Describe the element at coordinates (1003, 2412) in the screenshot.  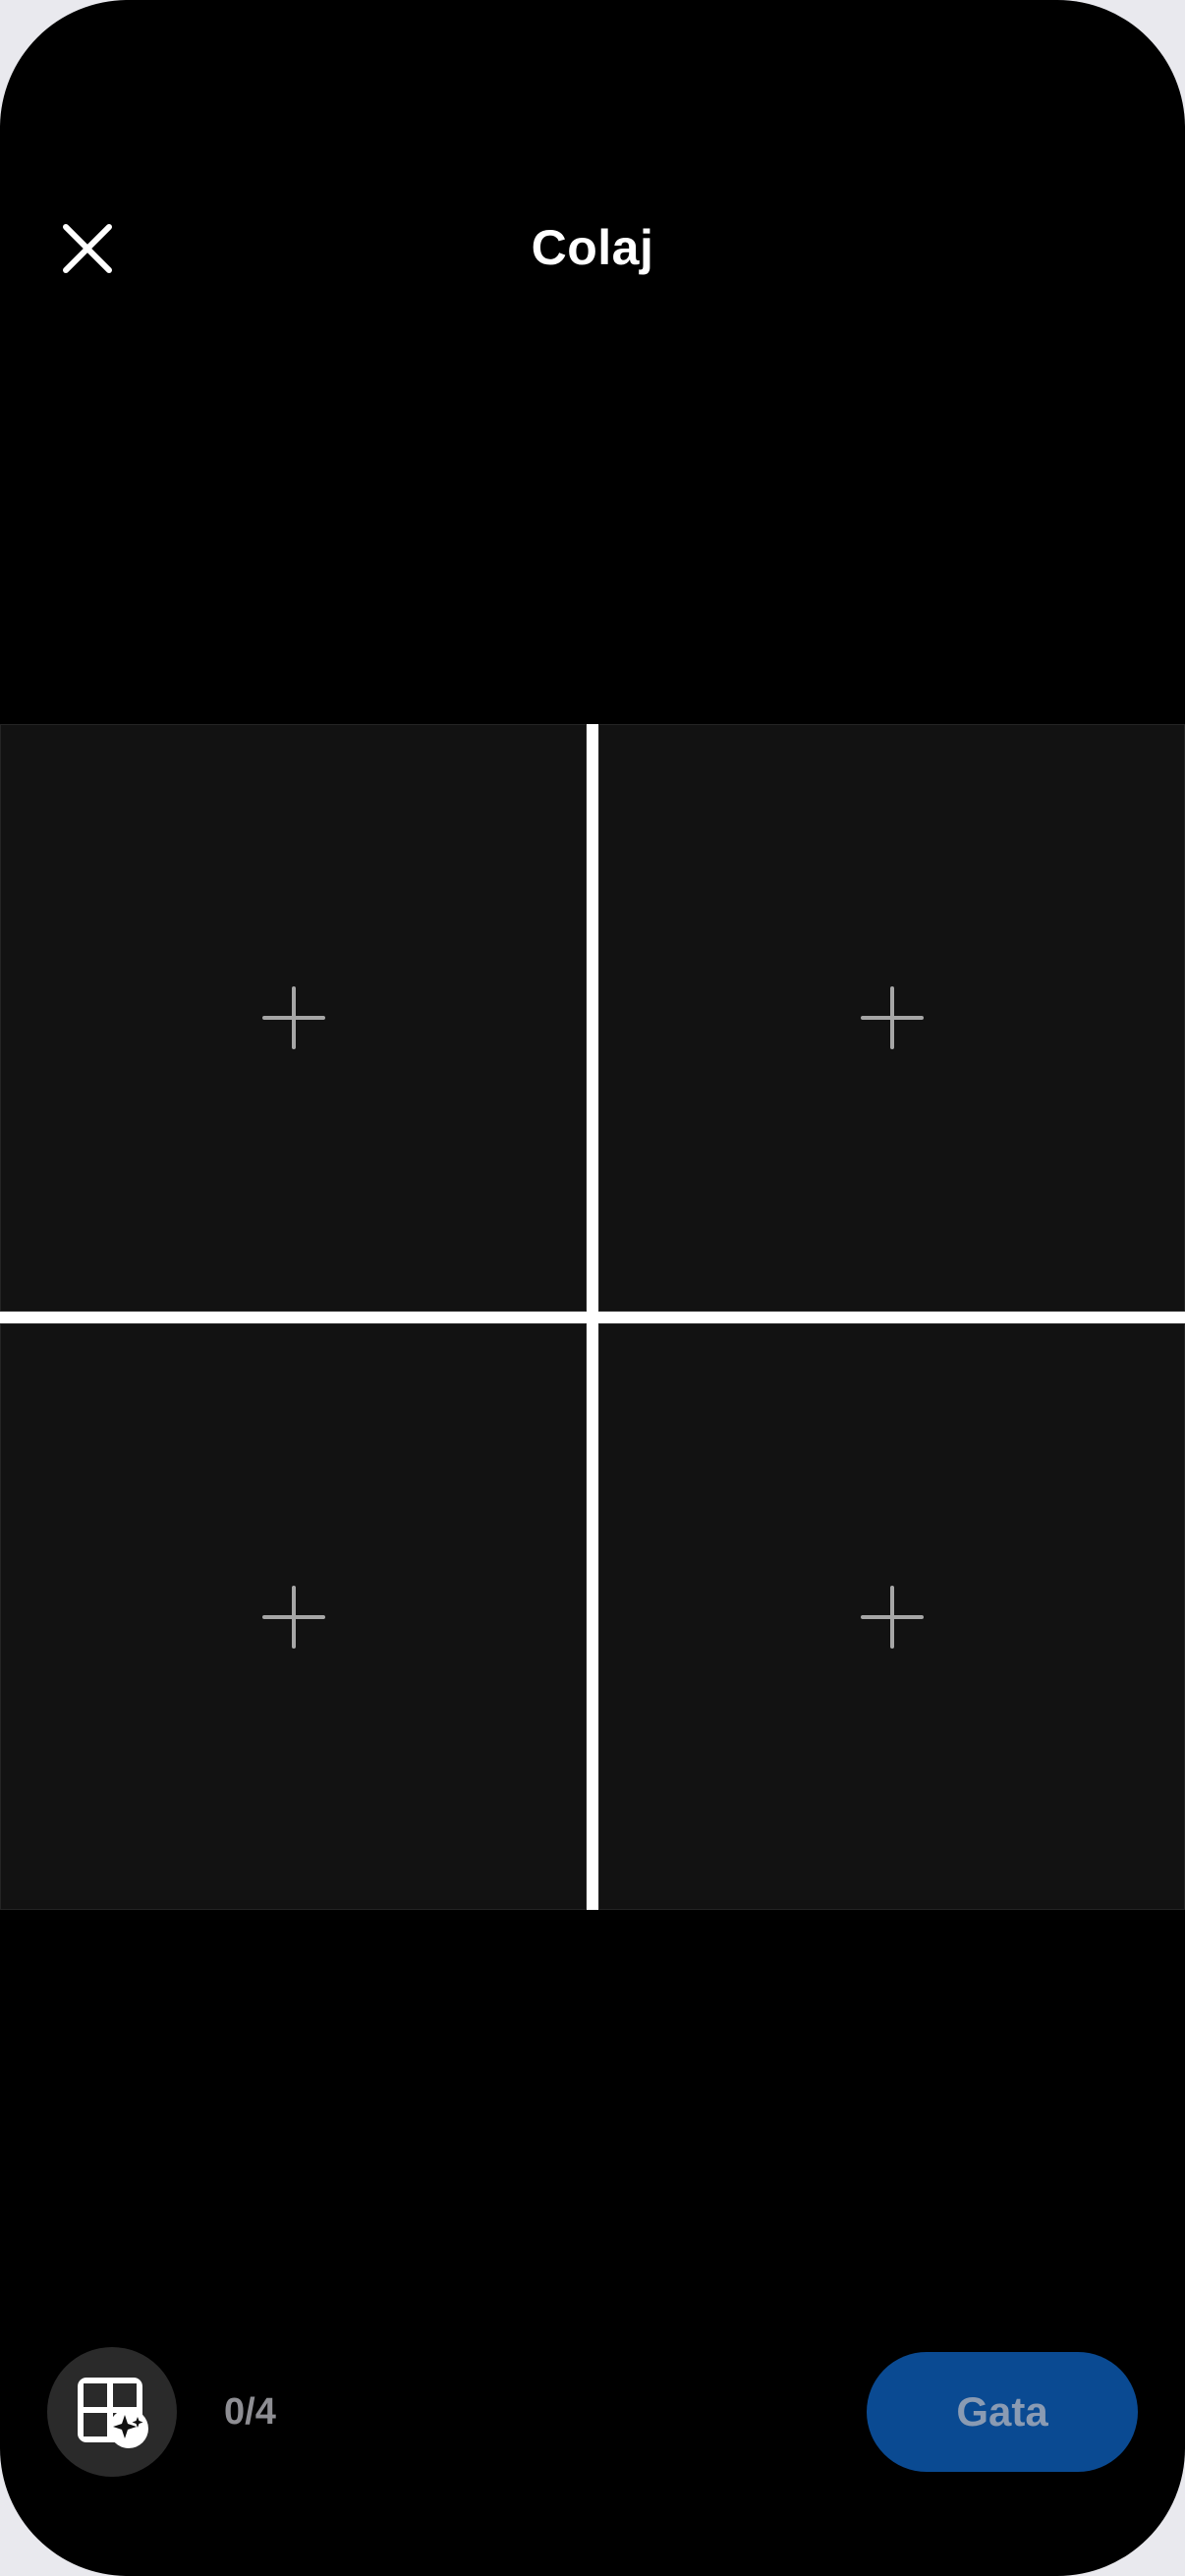
I see `done-button: Gata` at that location.